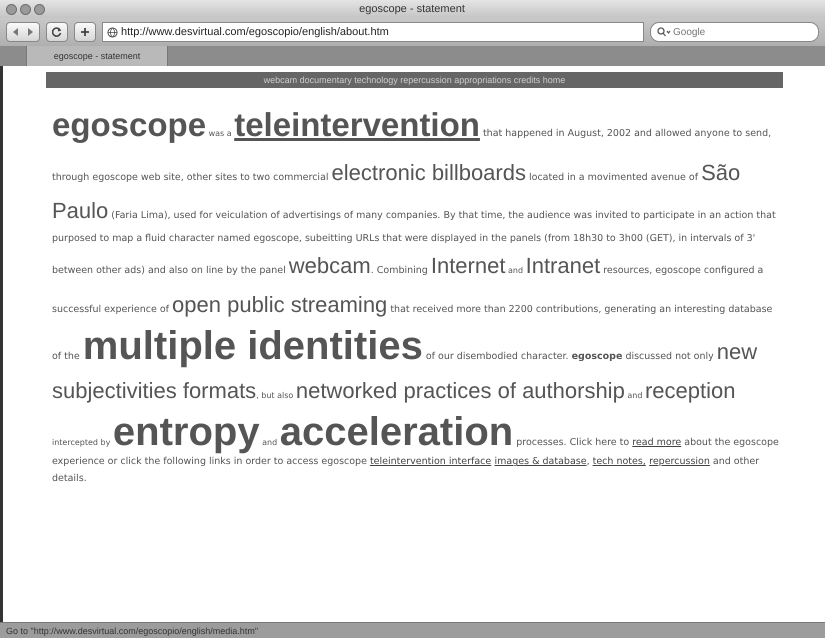  What do you see at coordinates (132, 631) in the screenshot?
I see `status-text: Go to "http://www.desvirtual.com/egoscopio/english/media.htm"` at bounding box center [132, 631].